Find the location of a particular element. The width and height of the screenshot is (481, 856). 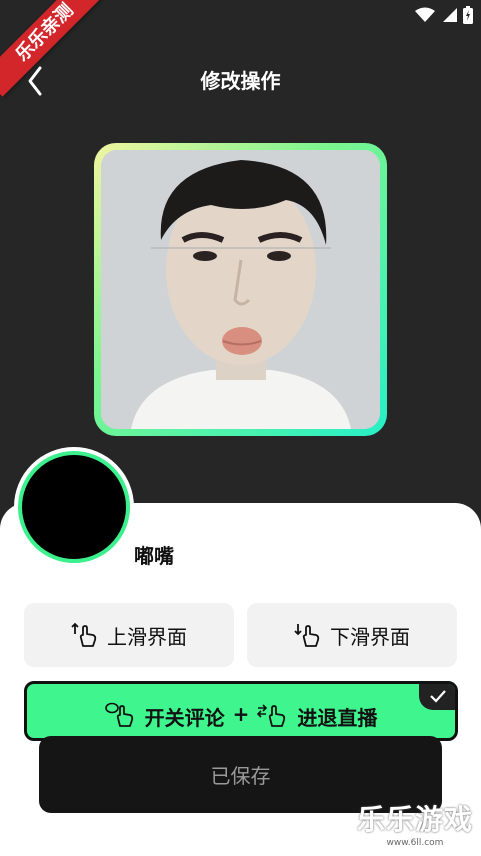

swap-hand-icon is located at coordinates (271, 715).